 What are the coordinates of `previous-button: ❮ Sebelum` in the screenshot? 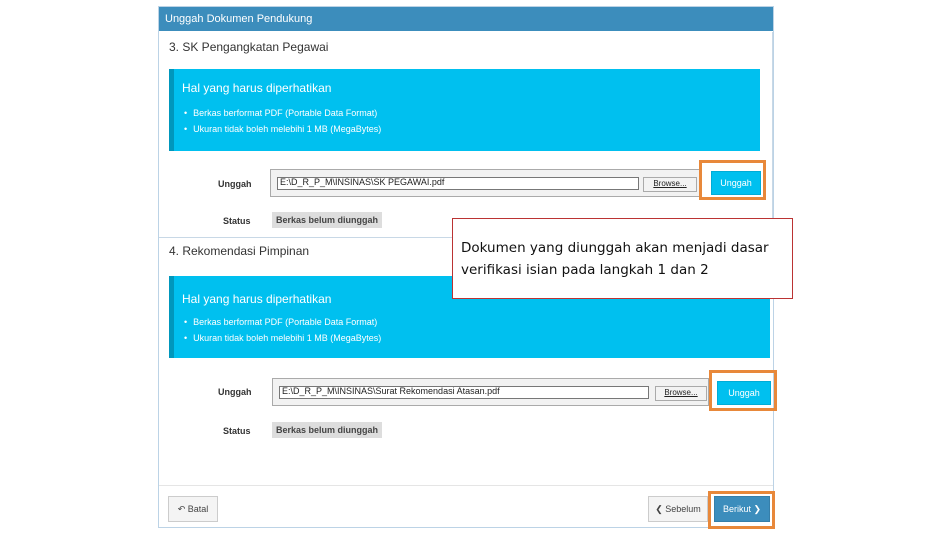 It's located at (678, 509).